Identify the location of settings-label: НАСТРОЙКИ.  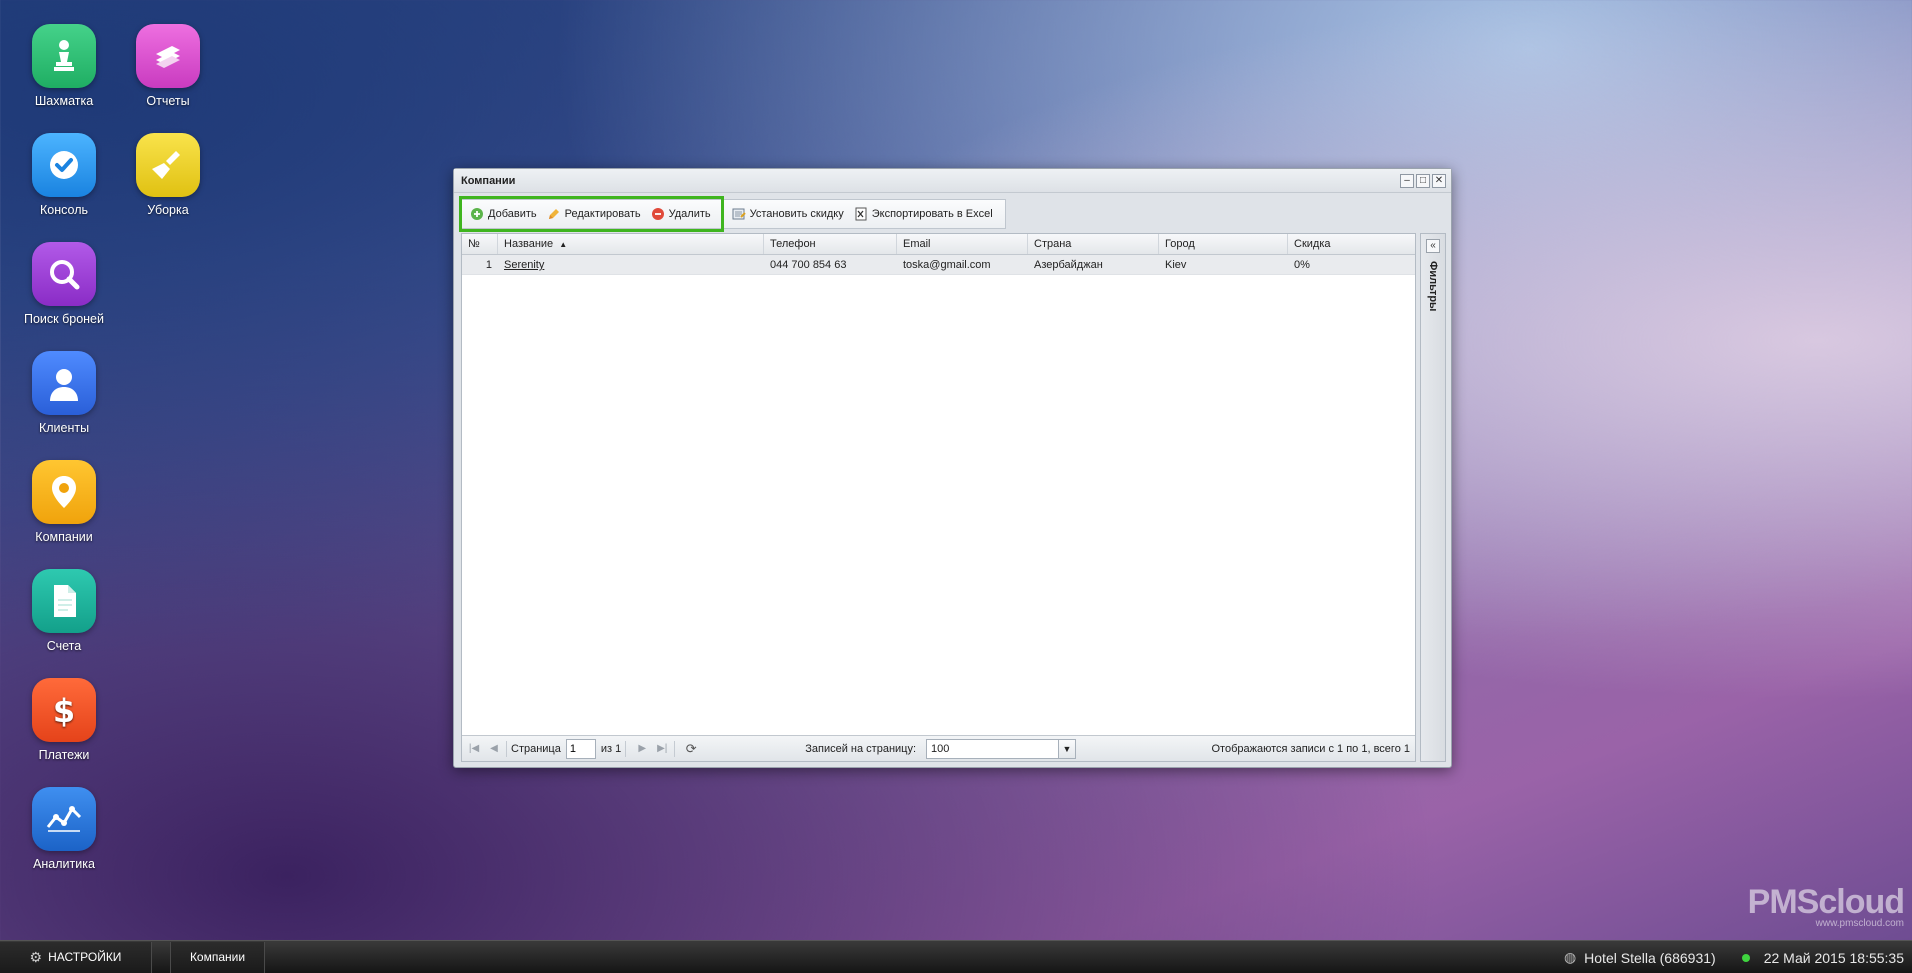
(85, 957).